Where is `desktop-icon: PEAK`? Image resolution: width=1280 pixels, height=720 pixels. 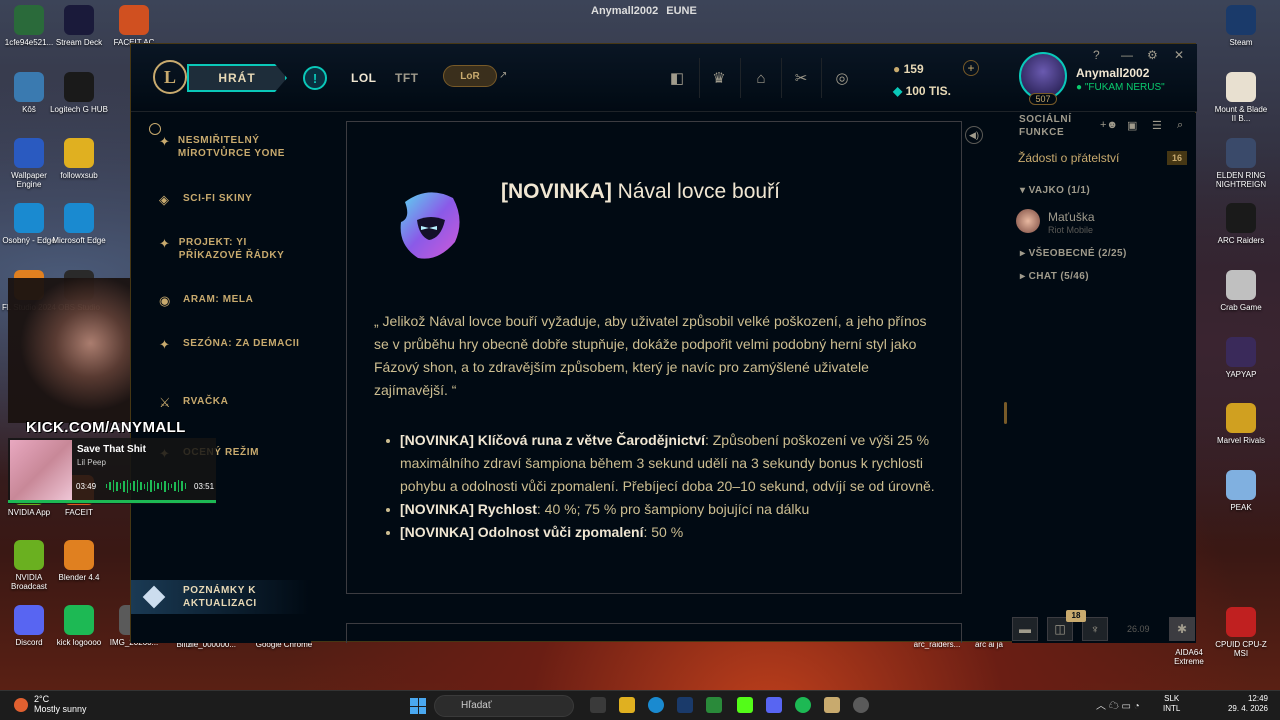 desktop-icon: PEAK is located at coordinates (1241, 491).